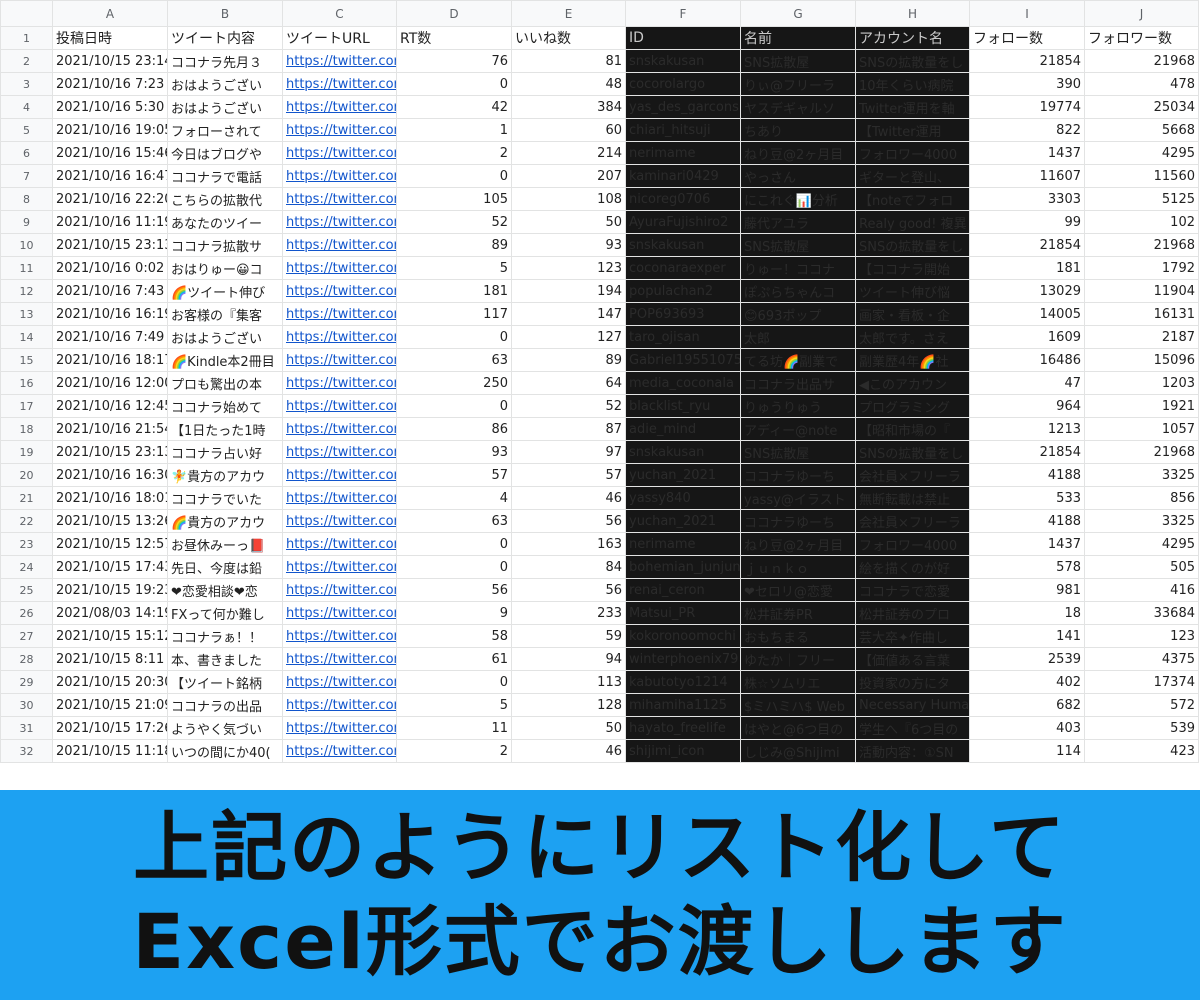 This screenshot has height=1000, width=1200. I want to click on cell-user-name: ｊｕｎｋｏ, so click(798, 567).